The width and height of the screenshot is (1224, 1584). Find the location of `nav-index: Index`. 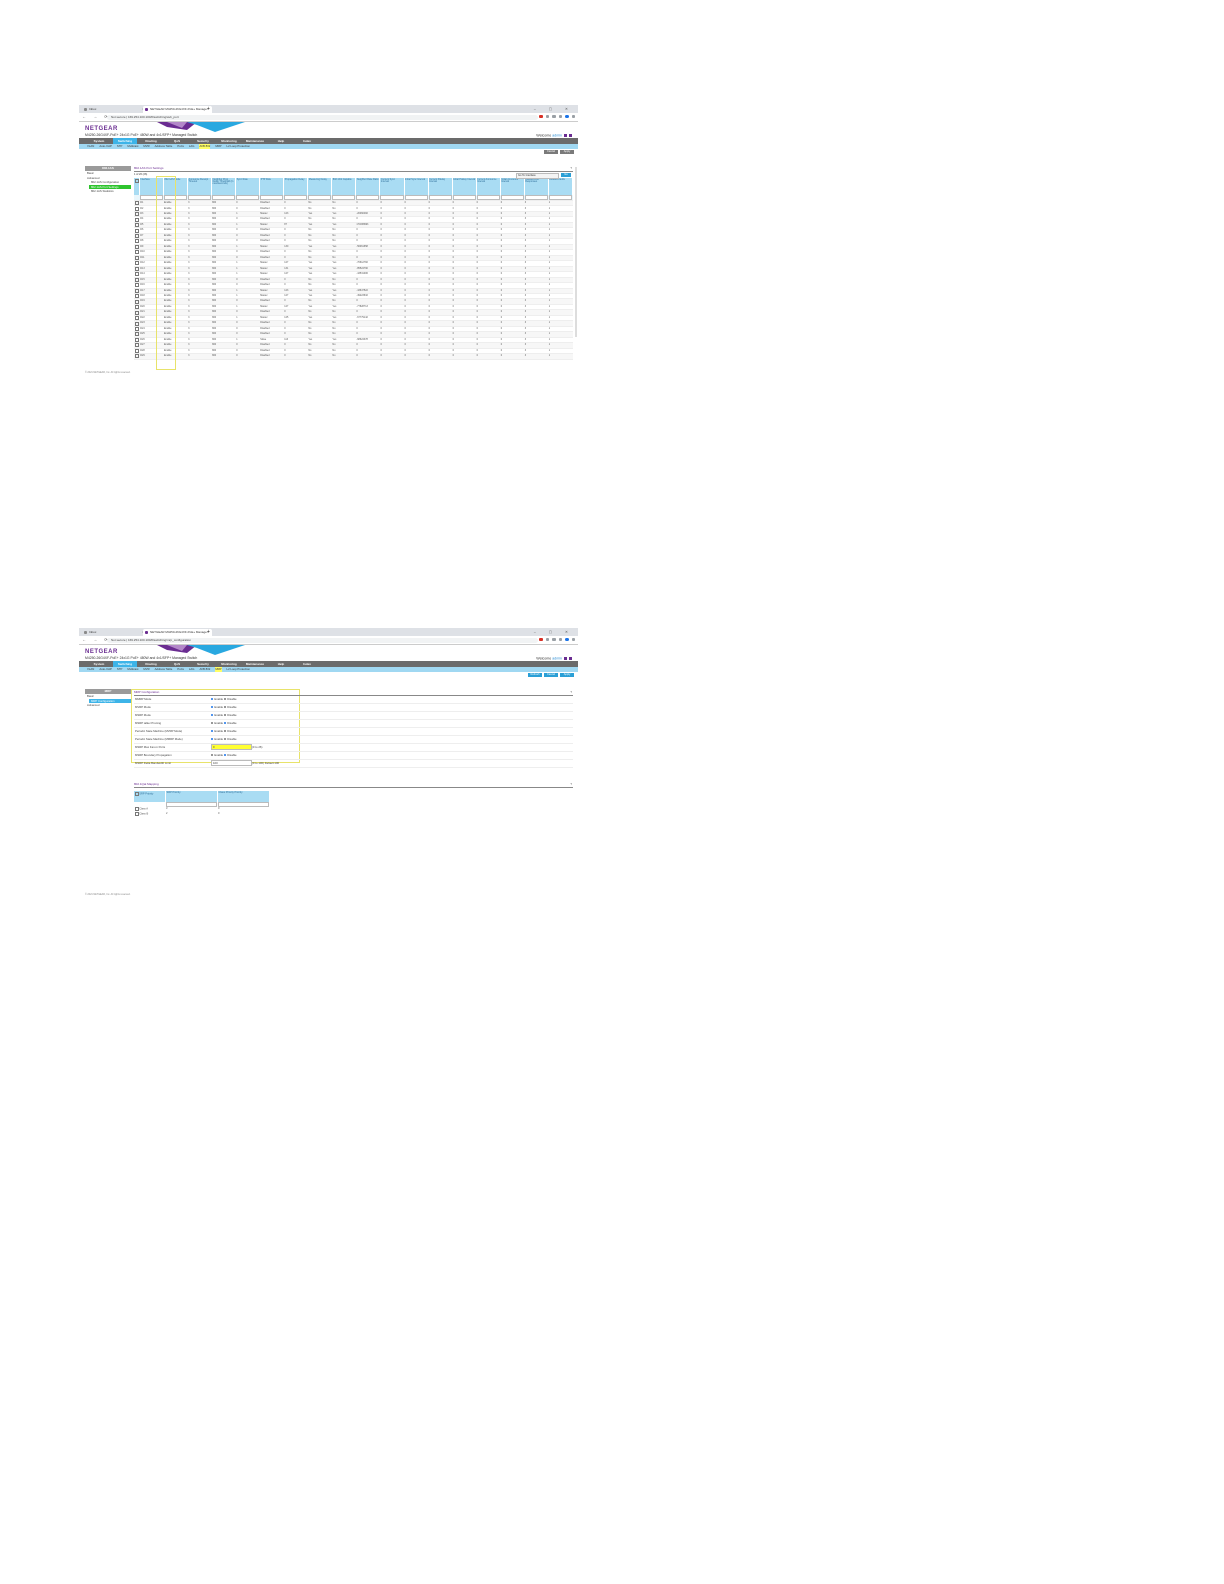

nav-index: Index is located at coordinates (307, 664).